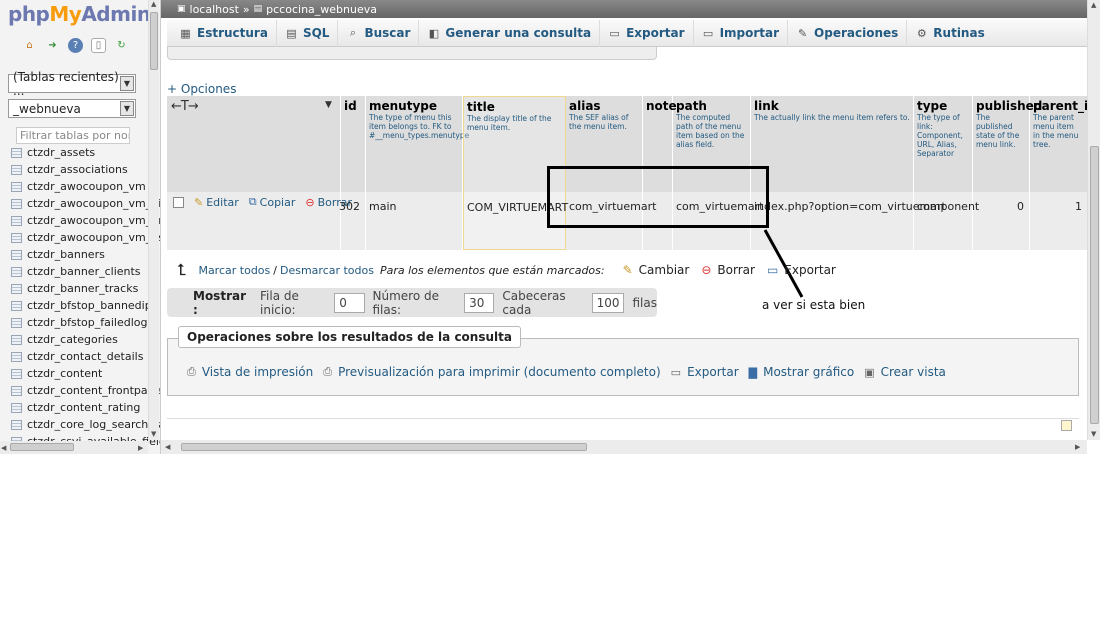  Describe the element at coordinates (234, 270) in the screenshot. I see `check-all-link: Marcar todos` at that location.